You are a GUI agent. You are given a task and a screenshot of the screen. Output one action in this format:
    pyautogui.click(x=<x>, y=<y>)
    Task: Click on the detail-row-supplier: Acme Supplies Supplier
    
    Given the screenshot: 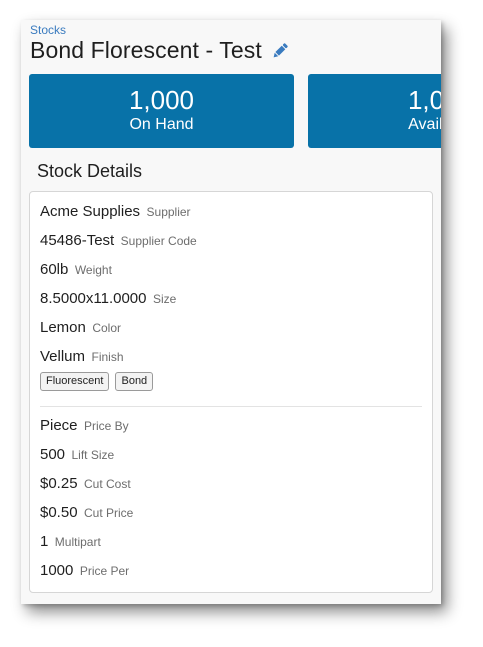 What is the action you would take?
    pyautogui.click(x=115, y=212)
    